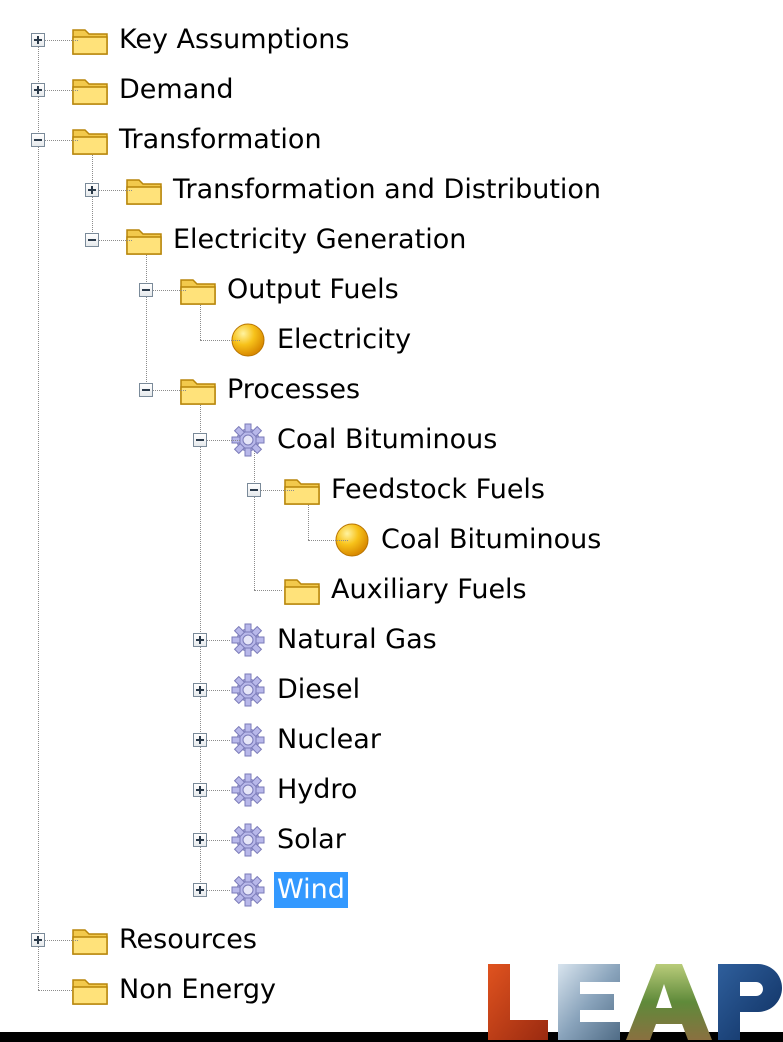 This screenshot has height=1042, width=783. What do you see at coordinates (197, 989) in the screenshot?
I see `tree-item-label: Non Energy` at bounding box center [197, 989].